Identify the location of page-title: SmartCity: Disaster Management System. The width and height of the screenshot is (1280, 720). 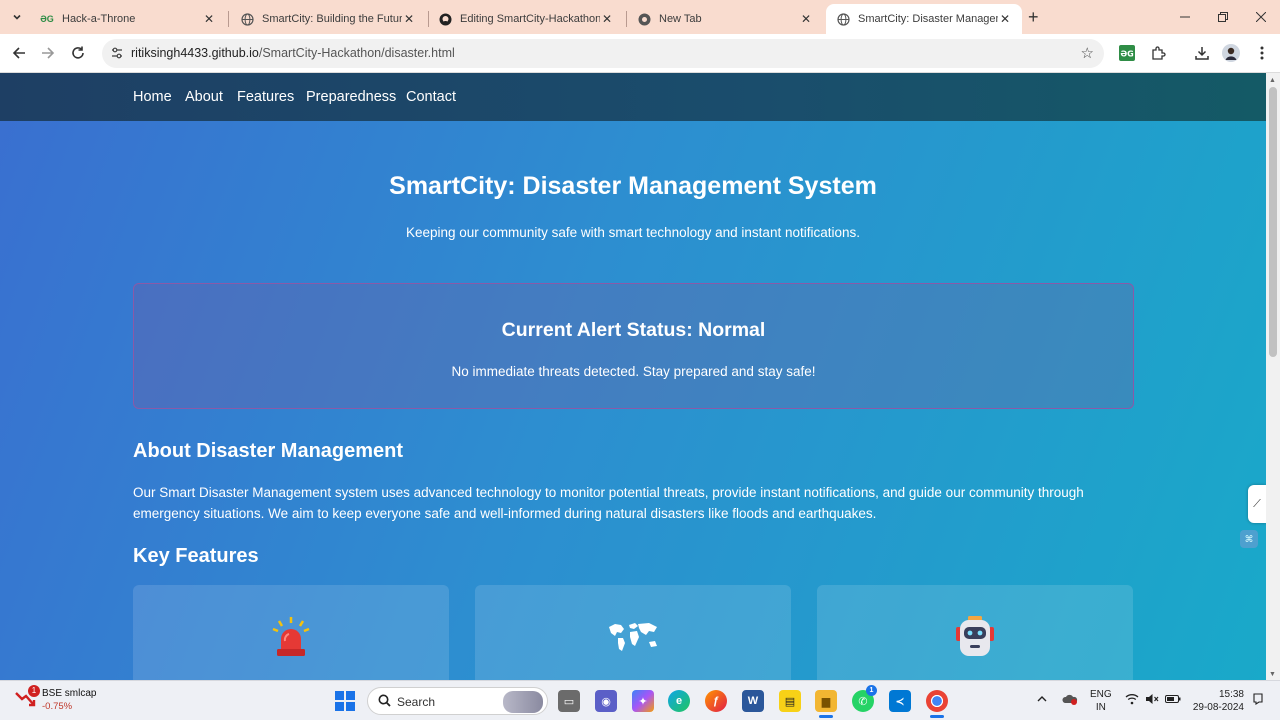
(633, 186).